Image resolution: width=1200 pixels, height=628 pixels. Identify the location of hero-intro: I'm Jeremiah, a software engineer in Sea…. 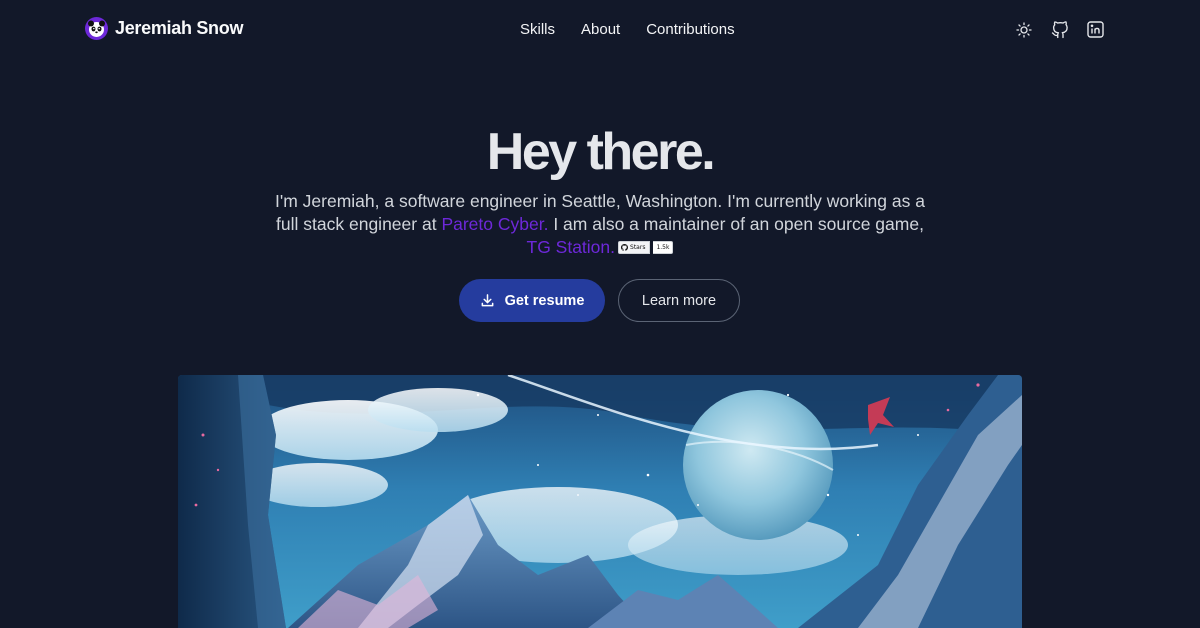
(600, 224).